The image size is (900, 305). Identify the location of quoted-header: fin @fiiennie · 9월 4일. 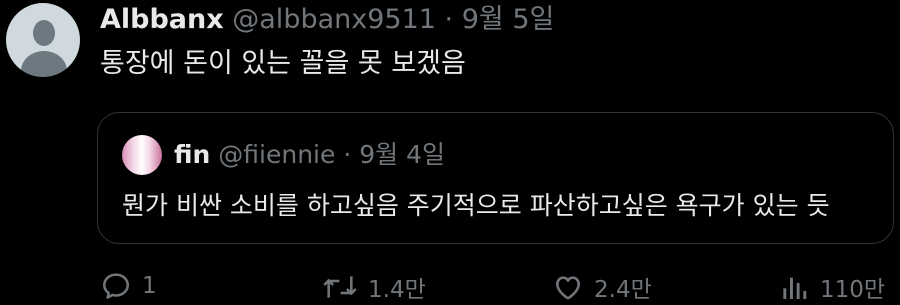
(309, 155).